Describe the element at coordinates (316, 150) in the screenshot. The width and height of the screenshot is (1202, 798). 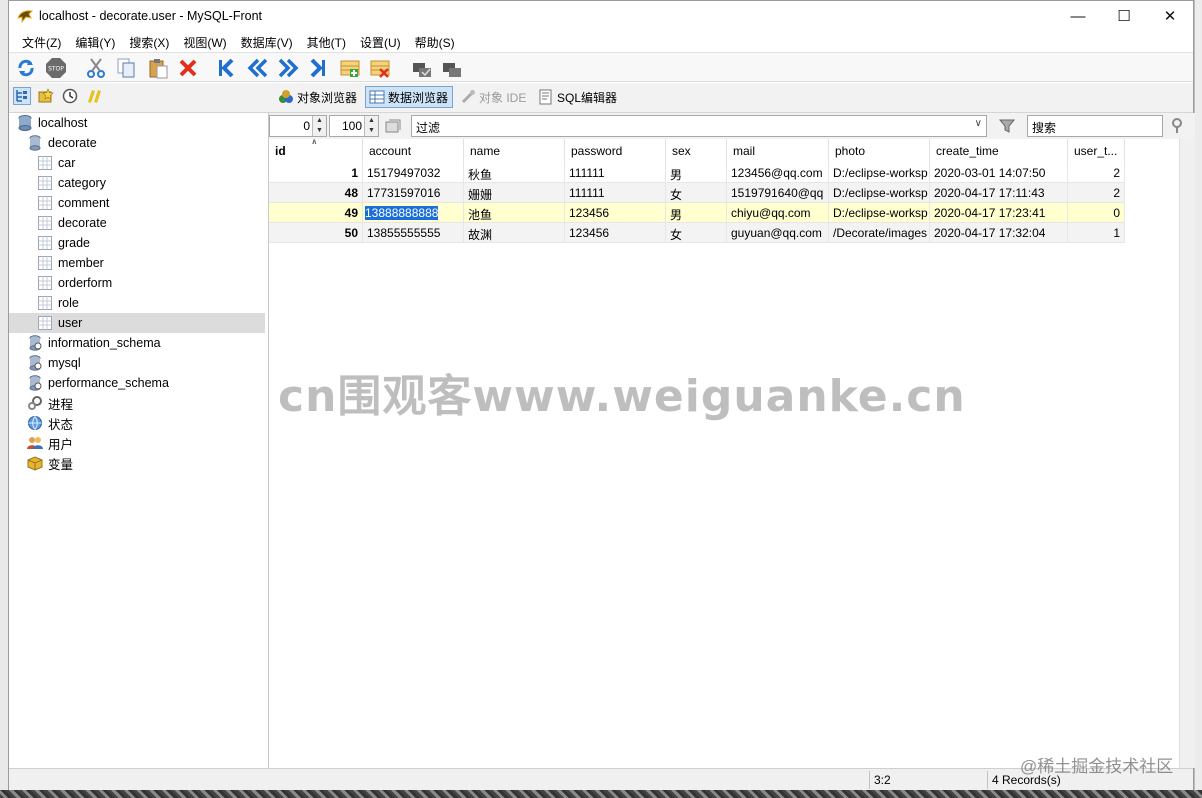
I see `column-header-id: id ∧` at that location.